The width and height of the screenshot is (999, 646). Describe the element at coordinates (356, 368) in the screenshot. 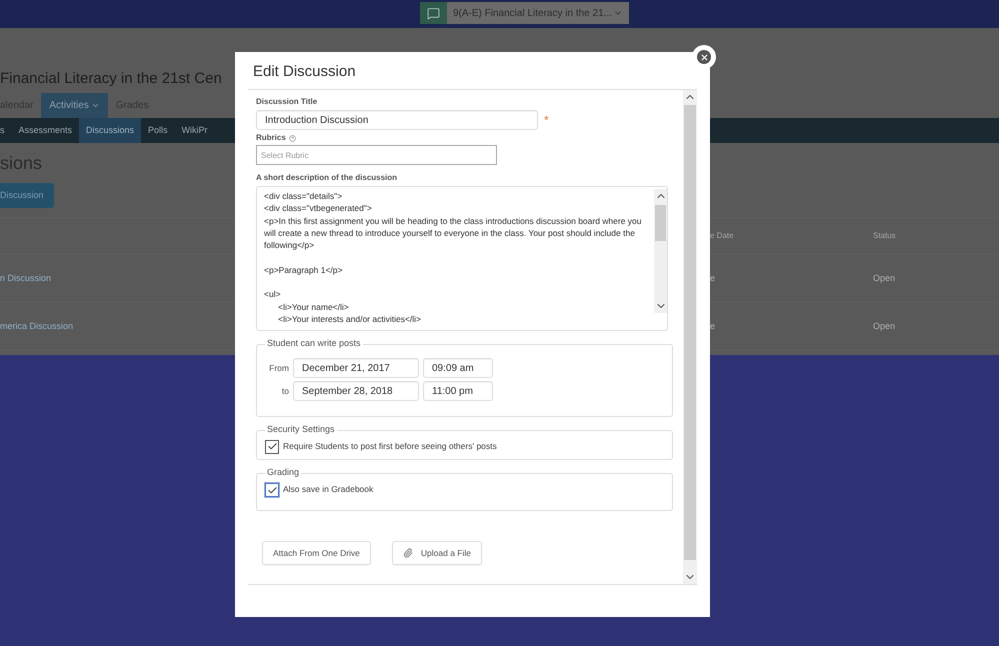

I see `date-field: December 21, 2017` at that location.